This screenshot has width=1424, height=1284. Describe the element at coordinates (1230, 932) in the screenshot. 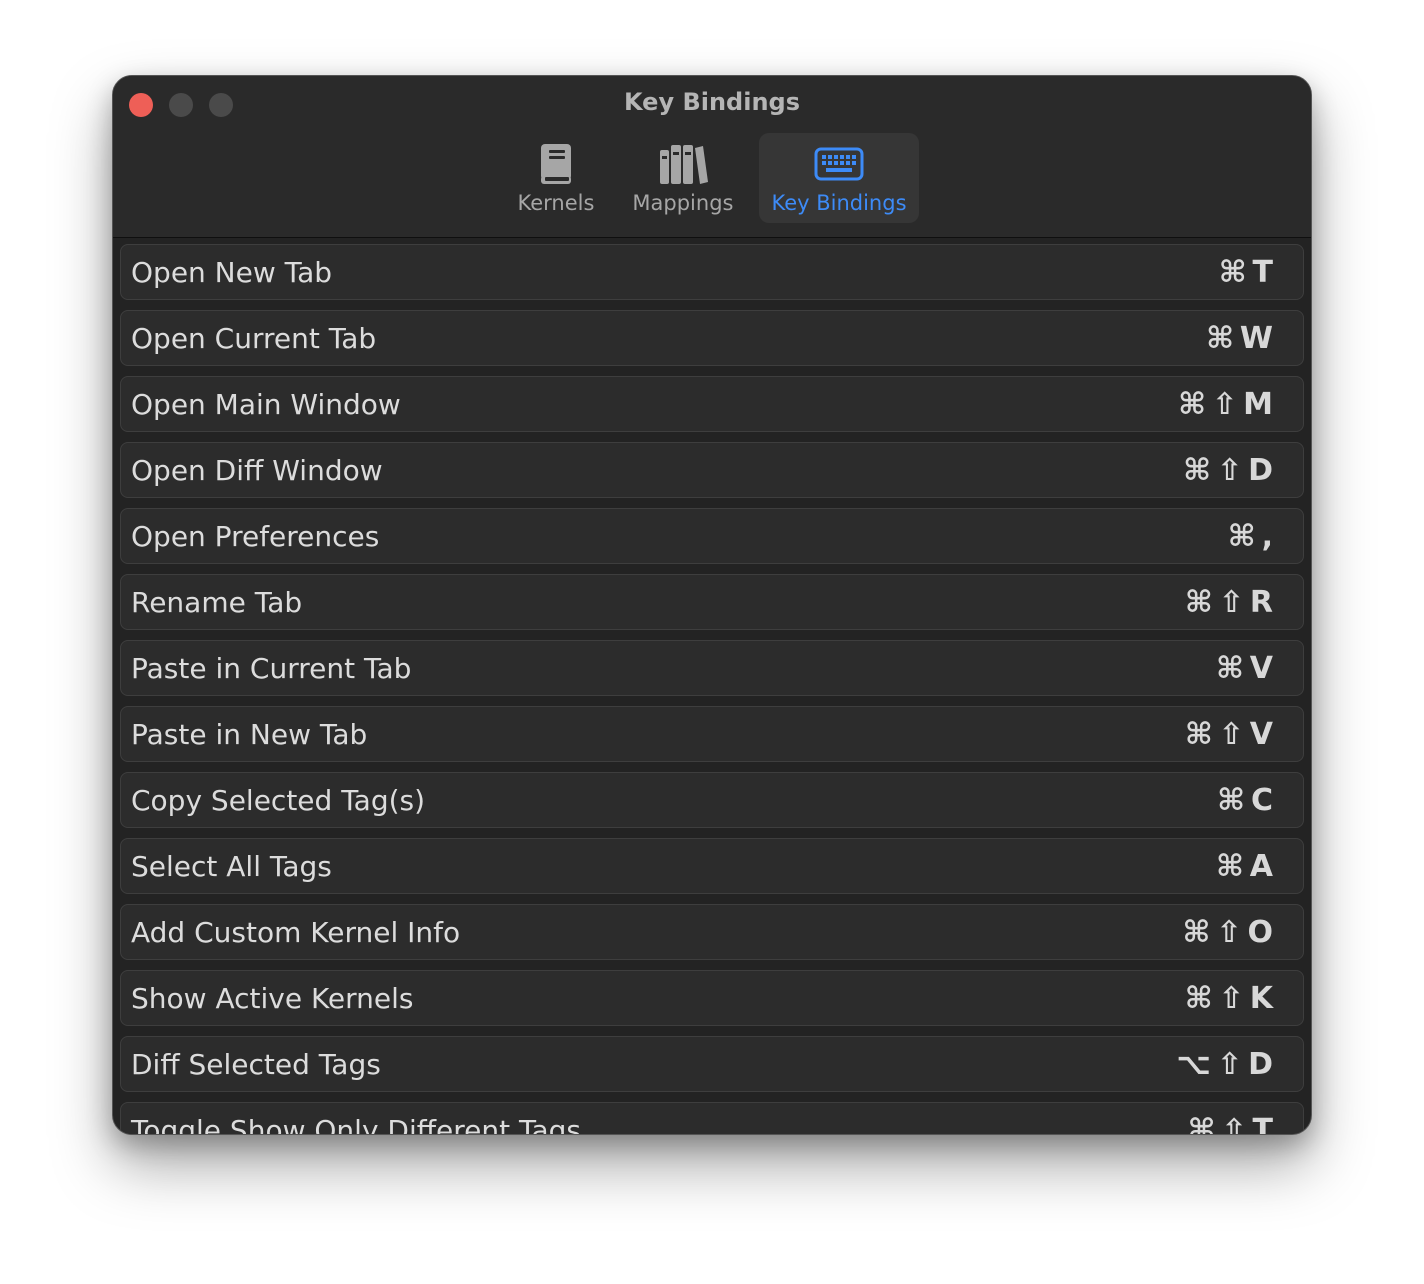

I see `binding-shortcut: ⌘⇧O` at that location.